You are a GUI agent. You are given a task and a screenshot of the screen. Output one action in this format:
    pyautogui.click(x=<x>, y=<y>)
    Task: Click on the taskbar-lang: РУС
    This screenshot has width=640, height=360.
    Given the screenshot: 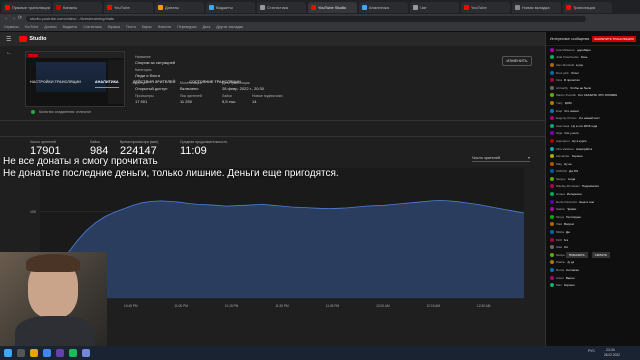 What is the action you would take?
    pyautogui.click(x=591, y=351)
    